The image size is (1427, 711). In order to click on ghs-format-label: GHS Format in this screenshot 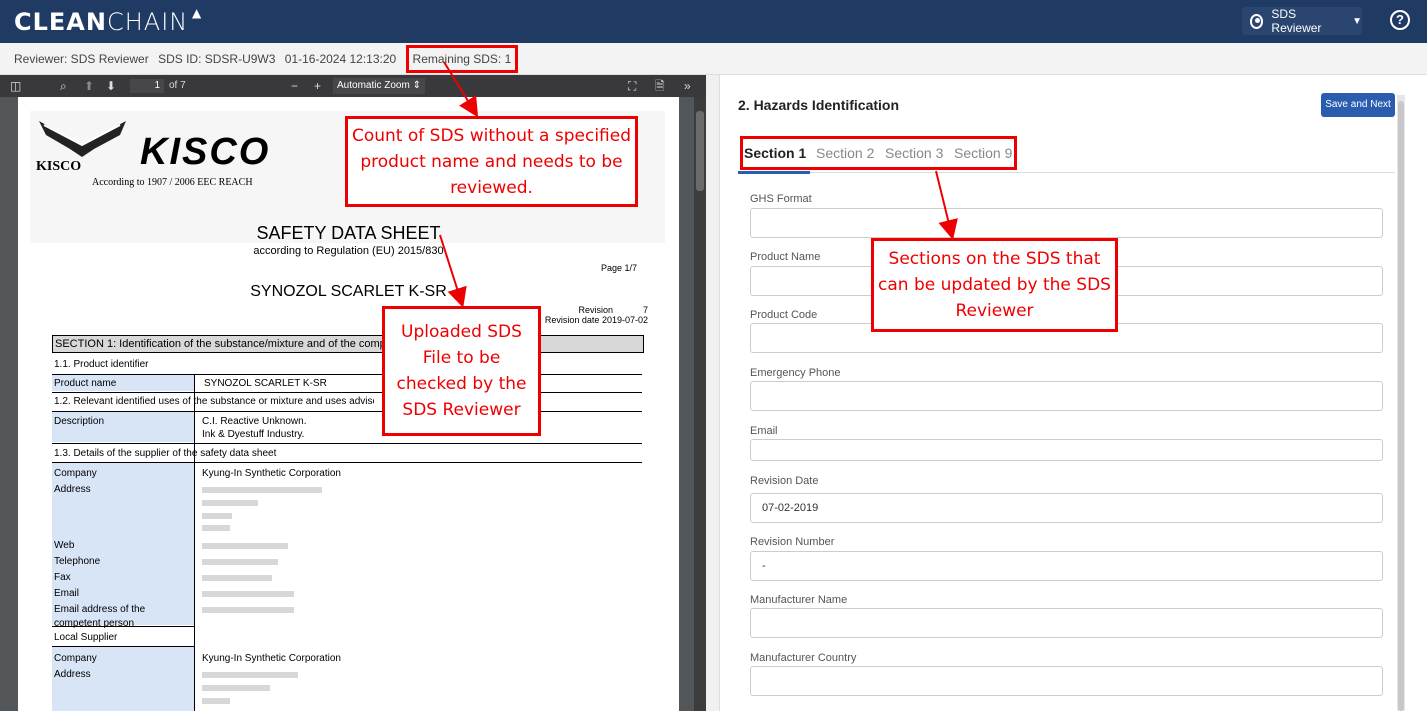, I will do `click(781, 199)`.